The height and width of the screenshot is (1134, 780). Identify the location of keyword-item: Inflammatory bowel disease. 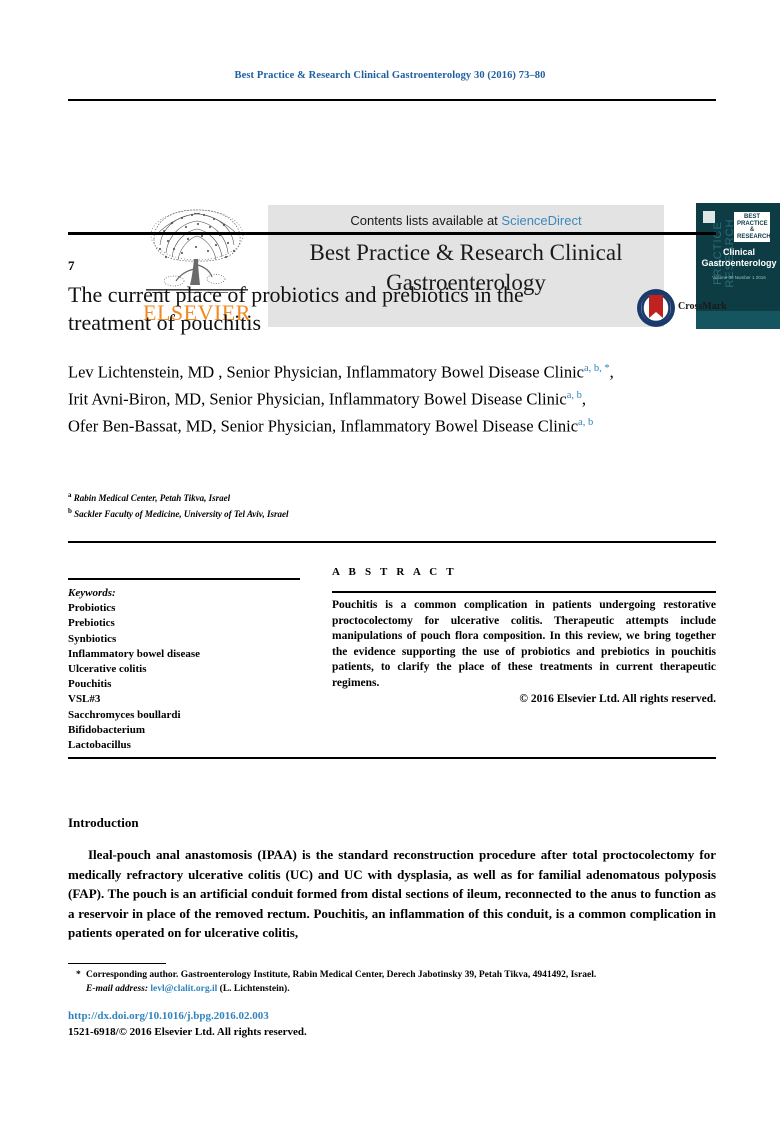
(184, 654).